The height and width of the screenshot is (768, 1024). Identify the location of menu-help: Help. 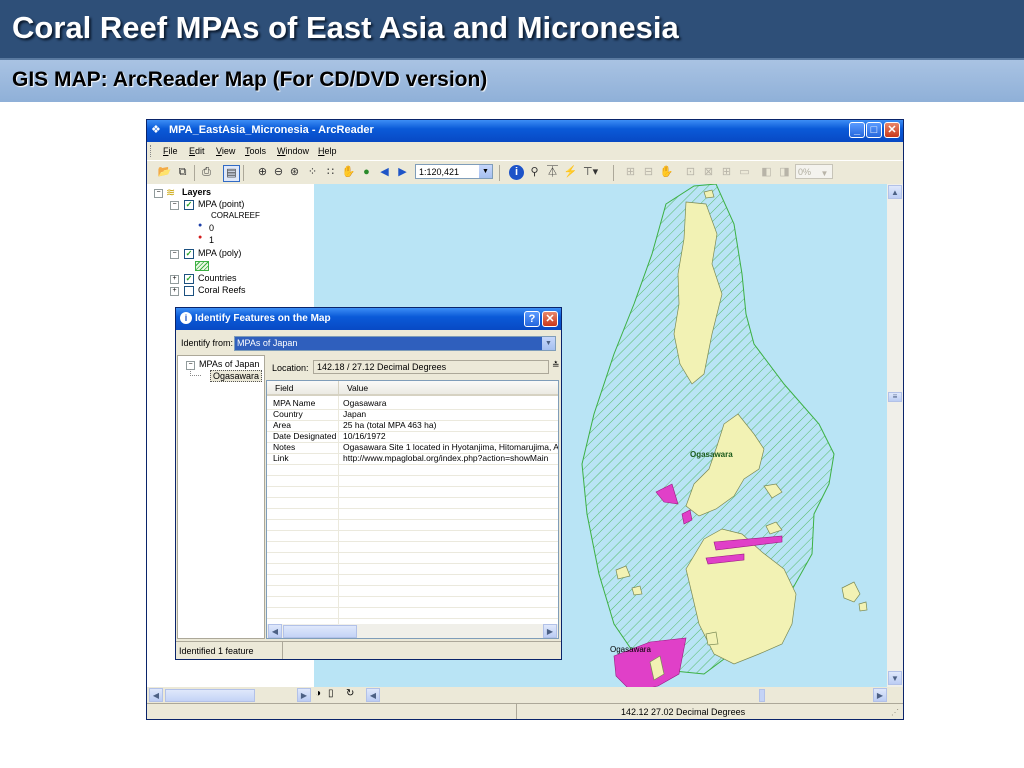
(327, 151).